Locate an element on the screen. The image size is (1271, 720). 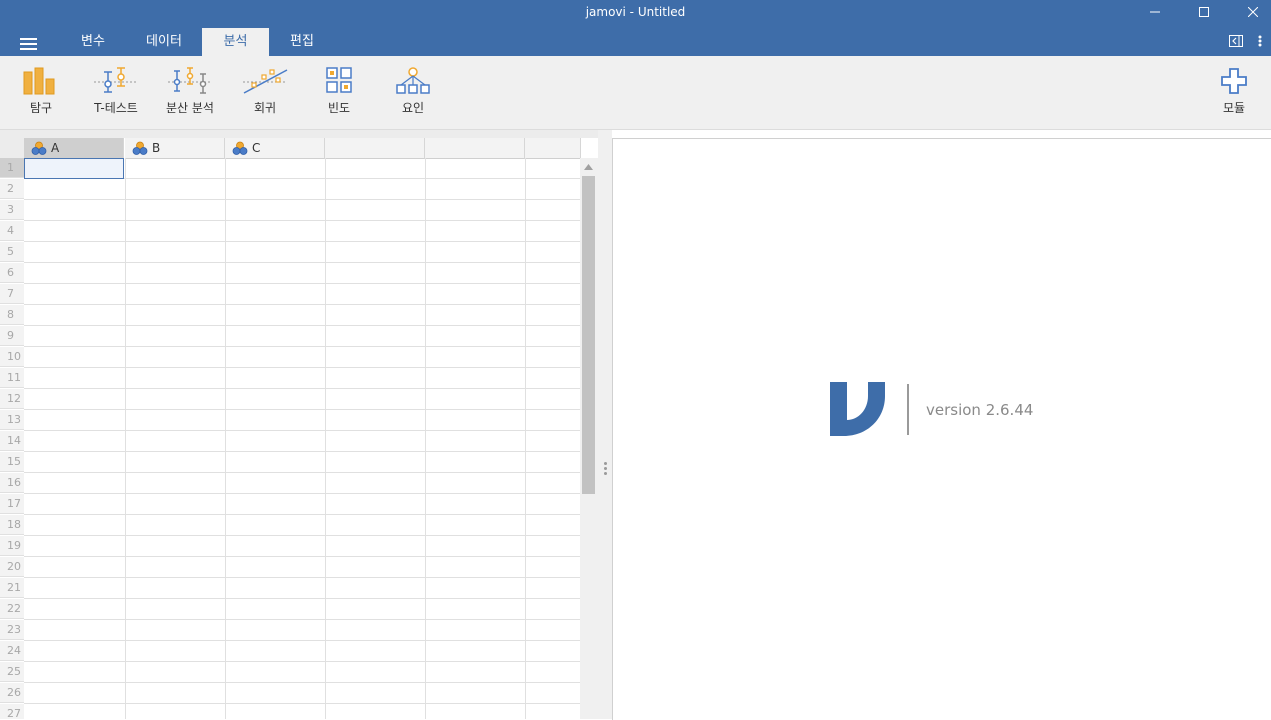
column-header-c: C is located at coordinates (275, 148).